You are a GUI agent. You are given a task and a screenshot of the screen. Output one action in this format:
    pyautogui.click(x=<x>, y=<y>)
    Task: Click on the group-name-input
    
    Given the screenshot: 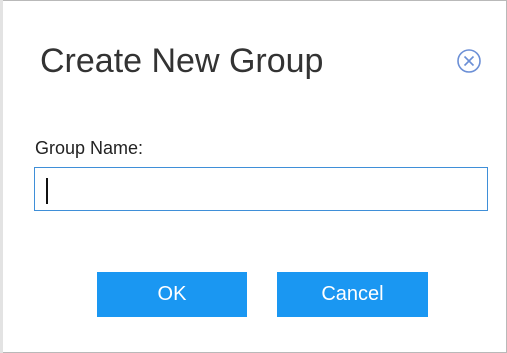 What is the action you would take?
    pyautogui.click(x=261, y=189)
    